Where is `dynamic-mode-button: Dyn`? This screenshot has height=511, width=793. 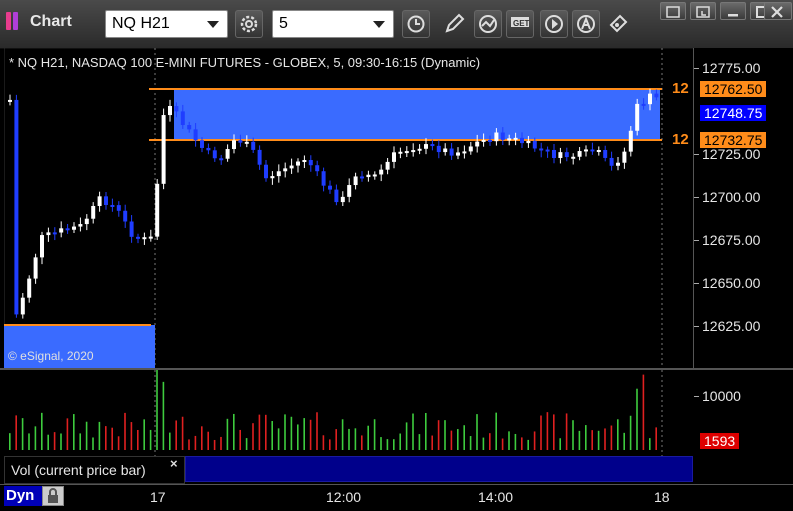
dynamic-mode-button: Dyn is located at coordinates (23, 496).